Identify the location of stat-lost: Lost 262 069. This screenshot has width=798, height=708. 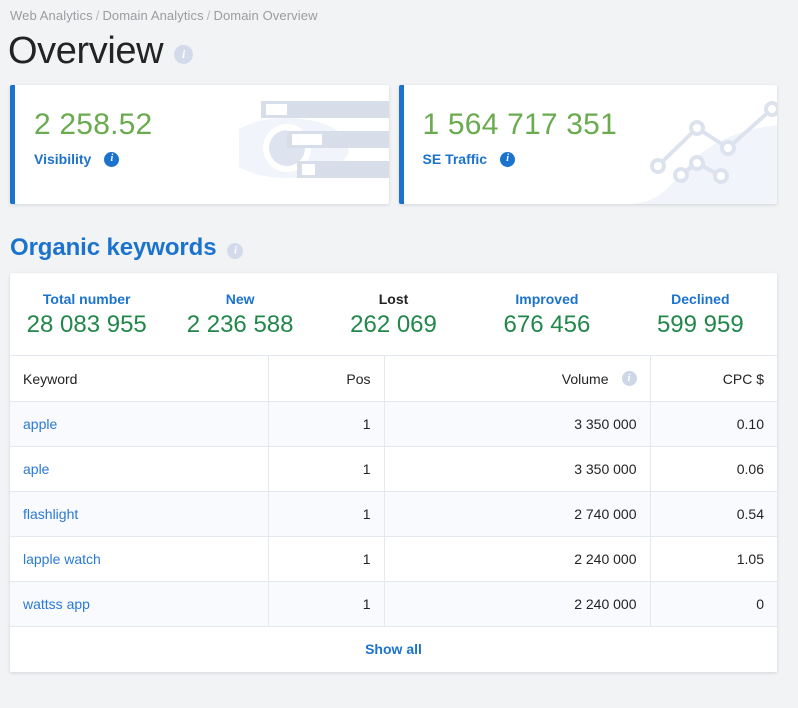
(393, 315).